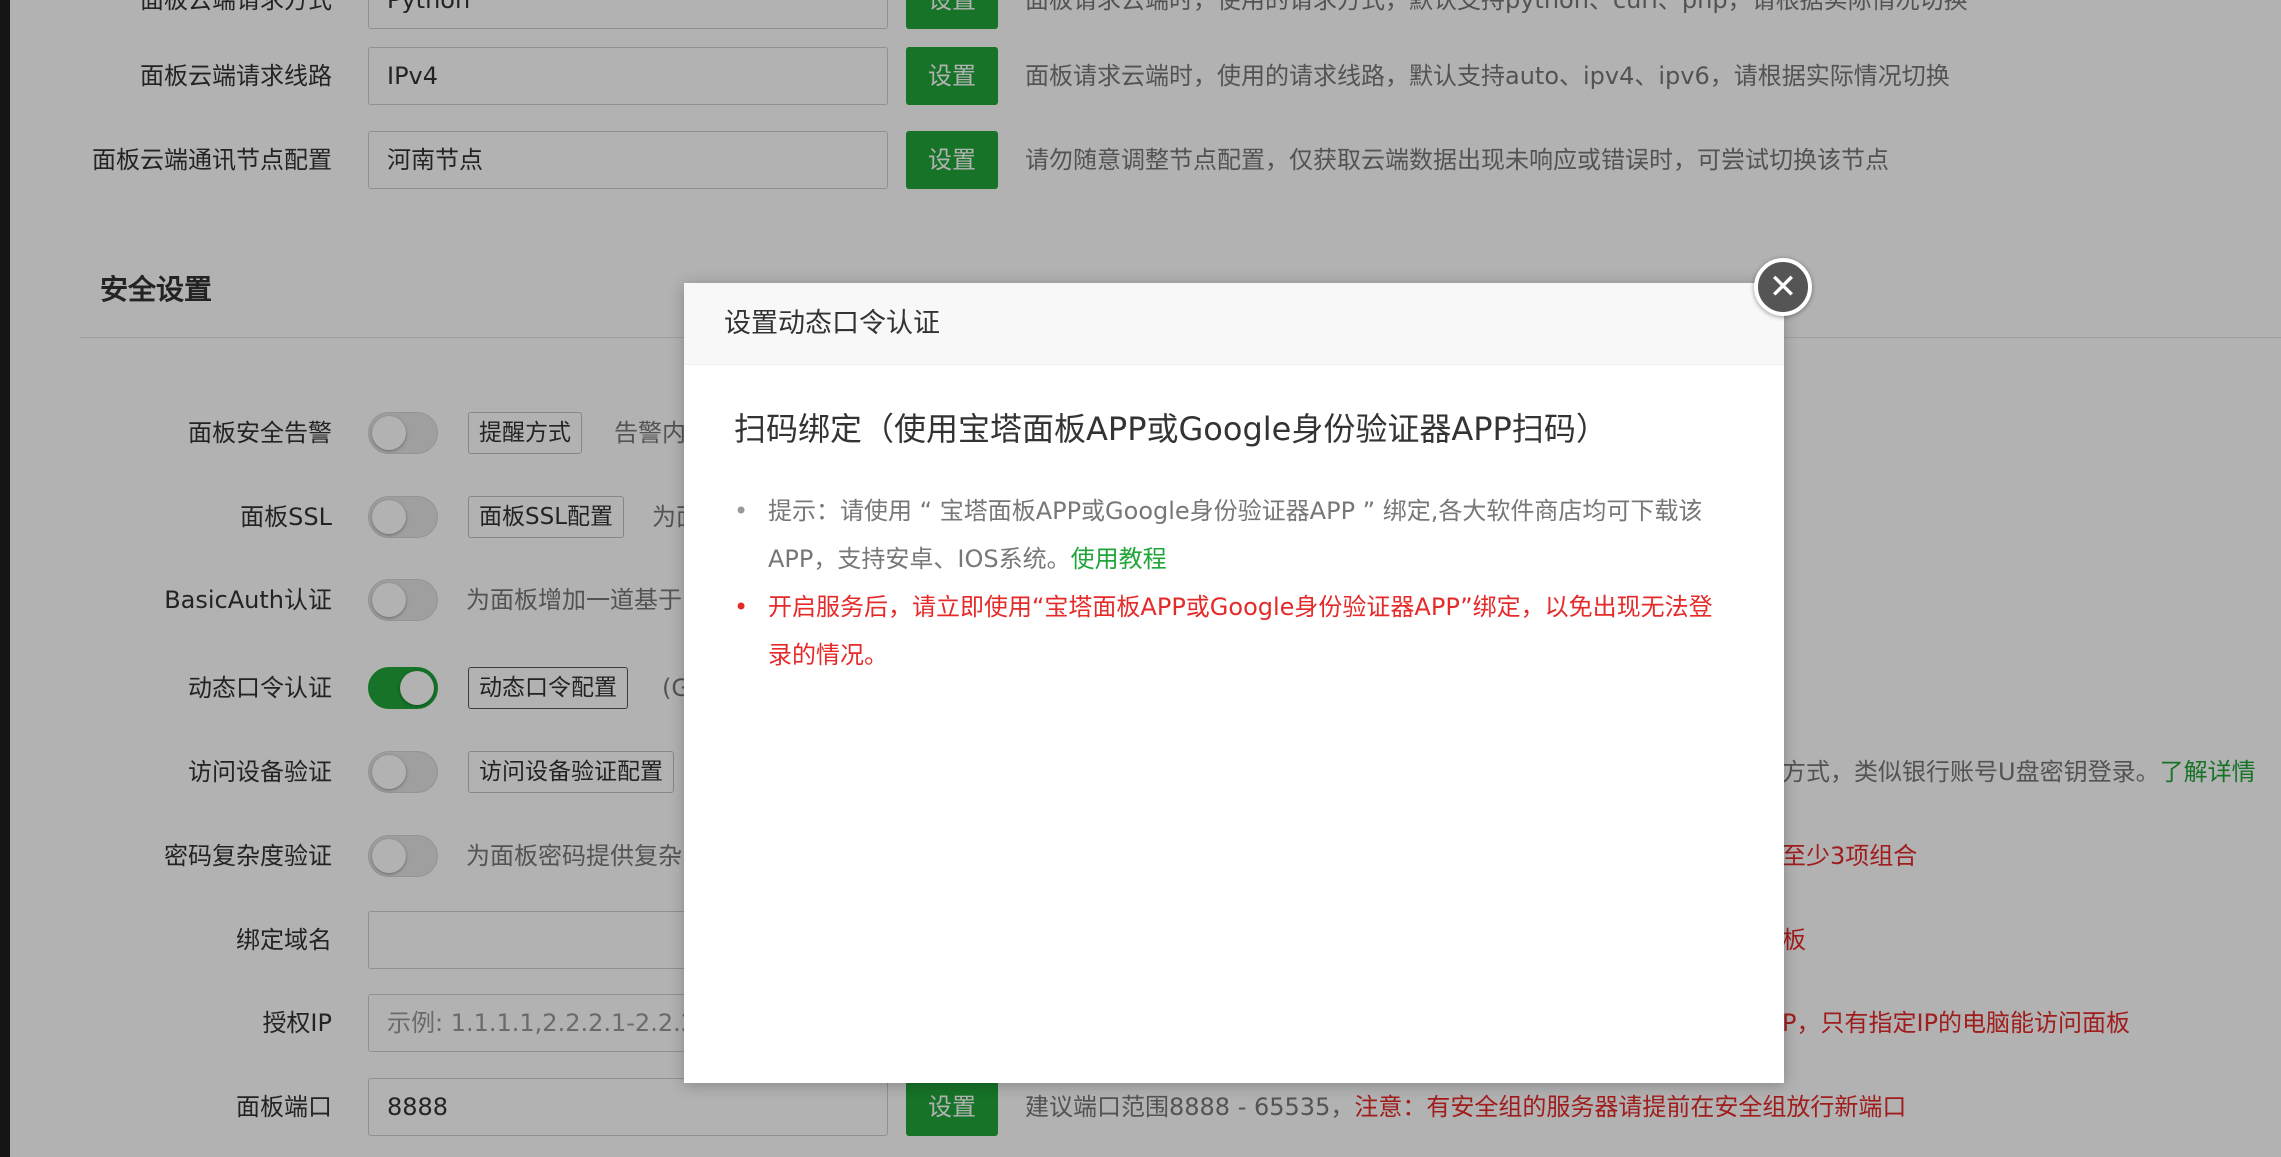 The width and height of the screenshot is (2281, 1157). What do you see at coordinates (1171, 429) in the screenshot?
I see `modal-title: 扫码绑定（使用宝塔面板APP或Google身份验证器APP扫码）` at bounding box center [1171, 429].